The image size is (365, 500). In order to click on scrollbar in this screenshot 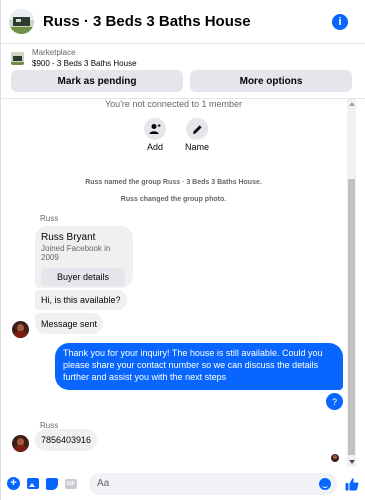, I will do `click(351, 283)`.